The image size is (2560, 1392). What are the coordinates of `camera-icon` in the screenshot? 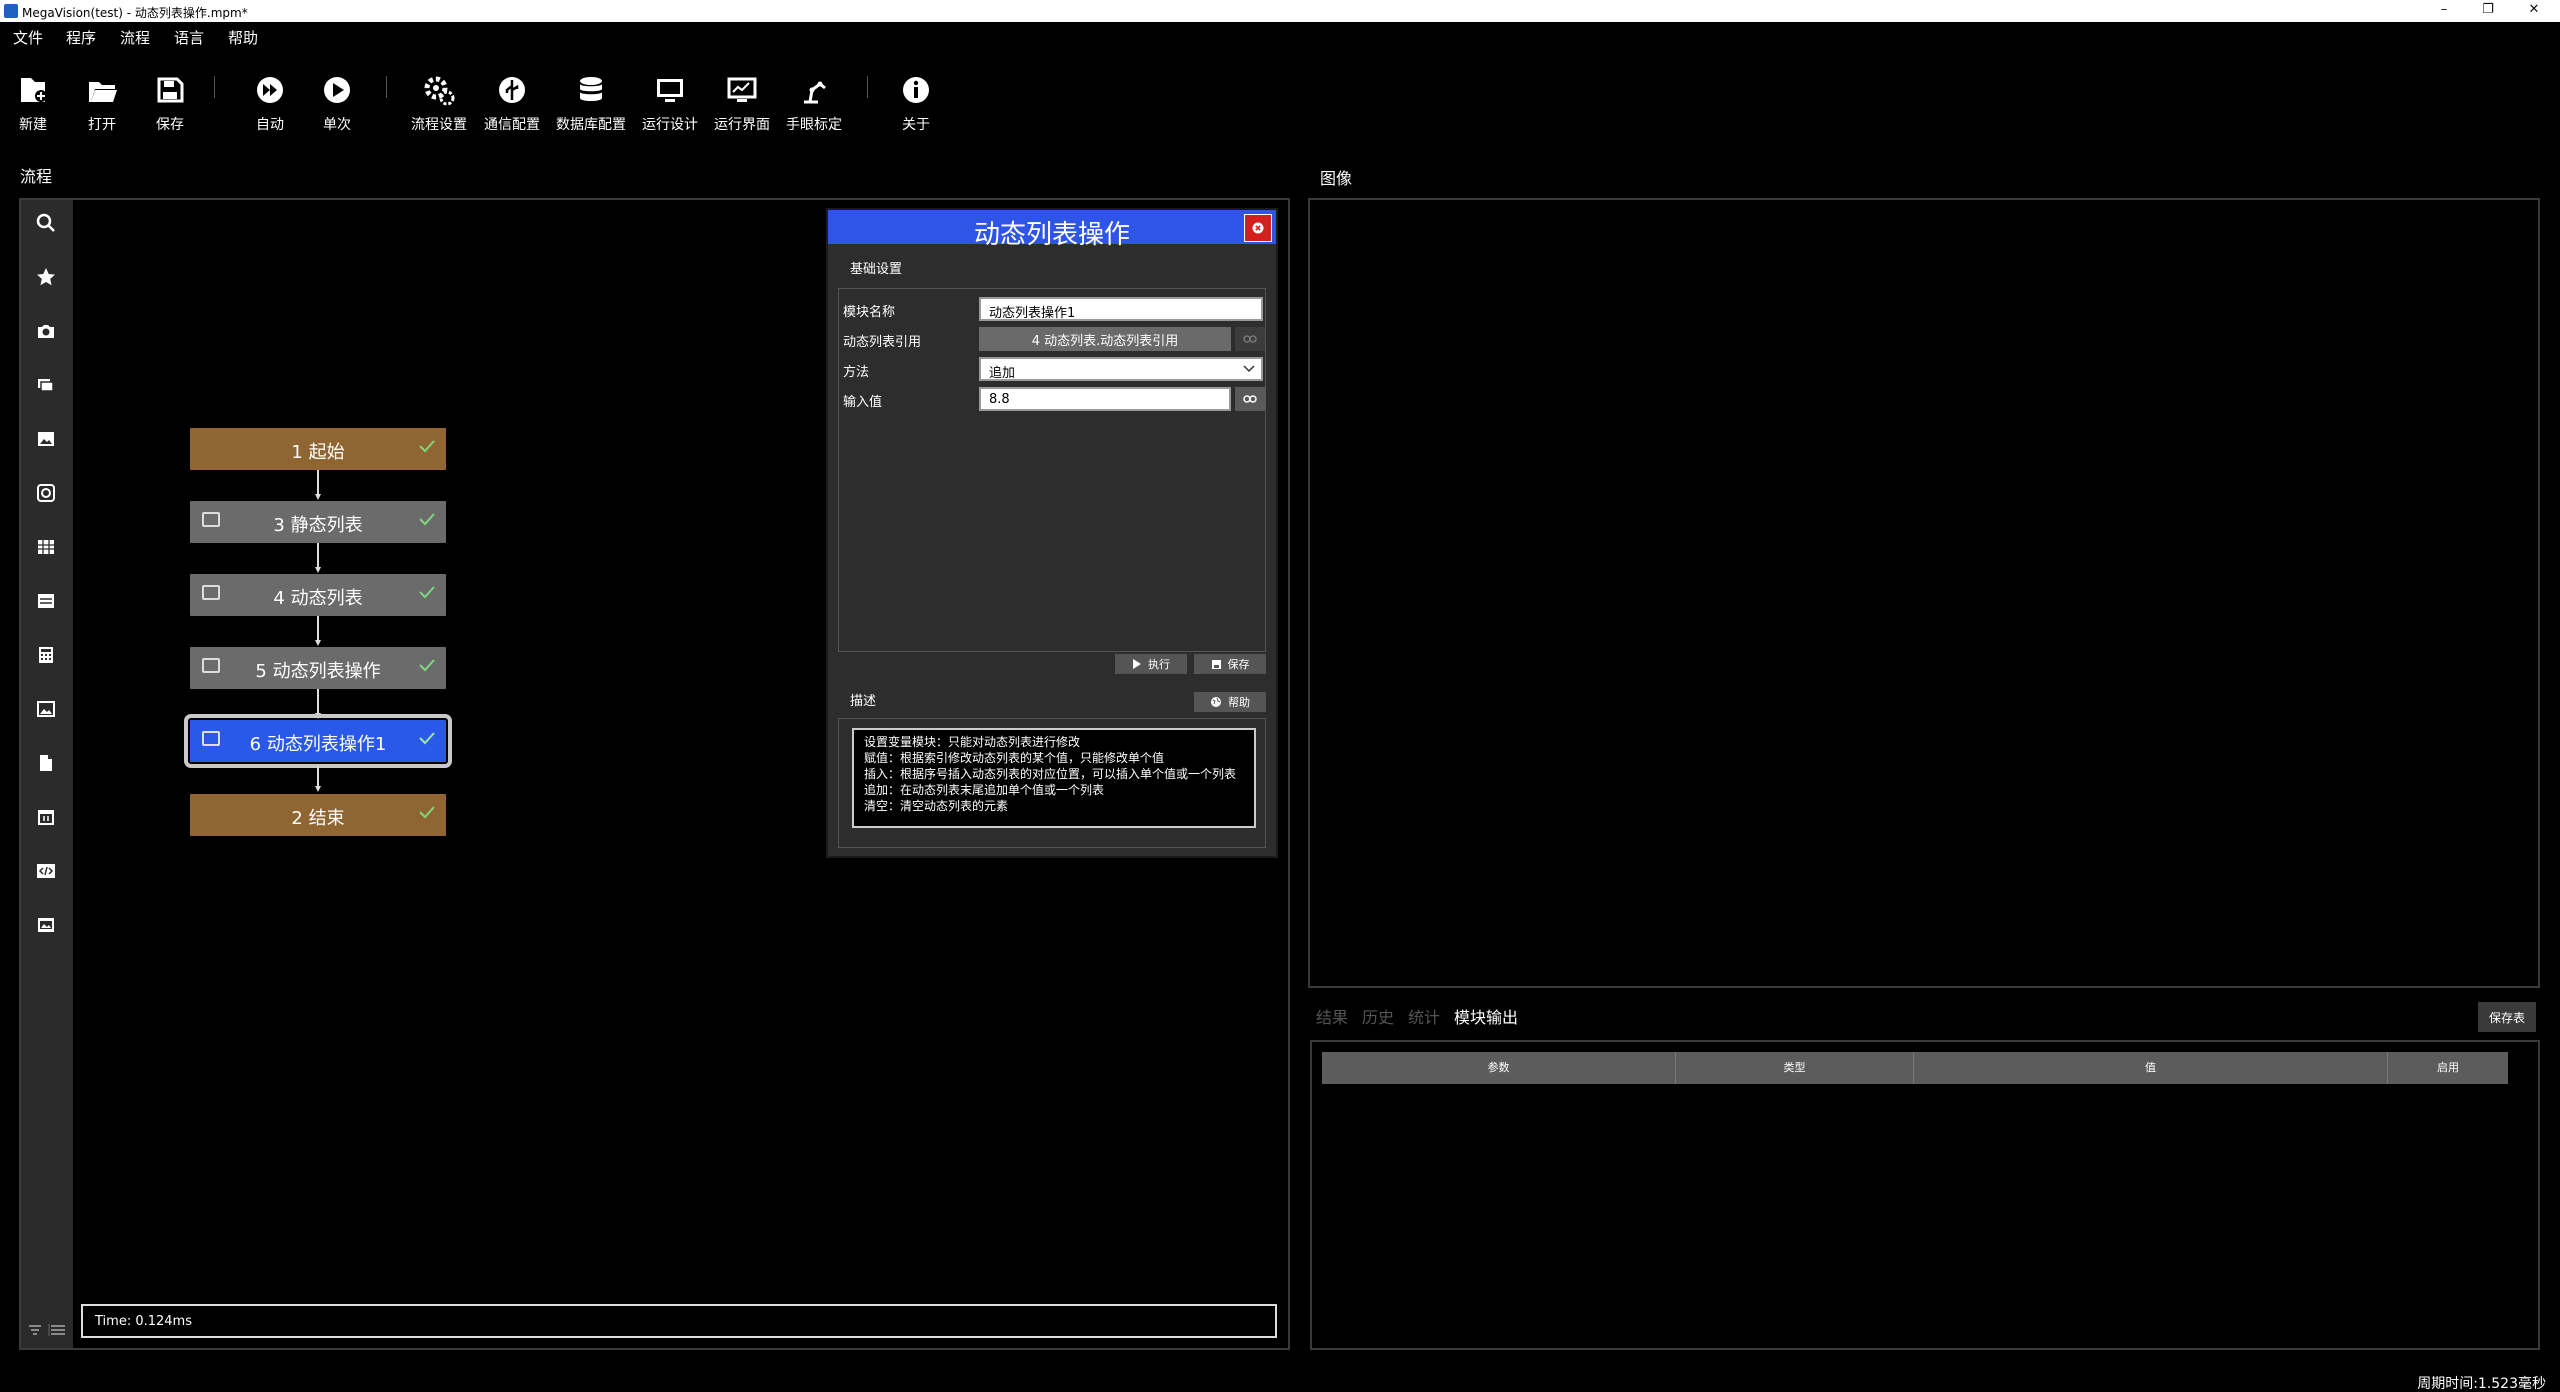 It's located at (46, 331).